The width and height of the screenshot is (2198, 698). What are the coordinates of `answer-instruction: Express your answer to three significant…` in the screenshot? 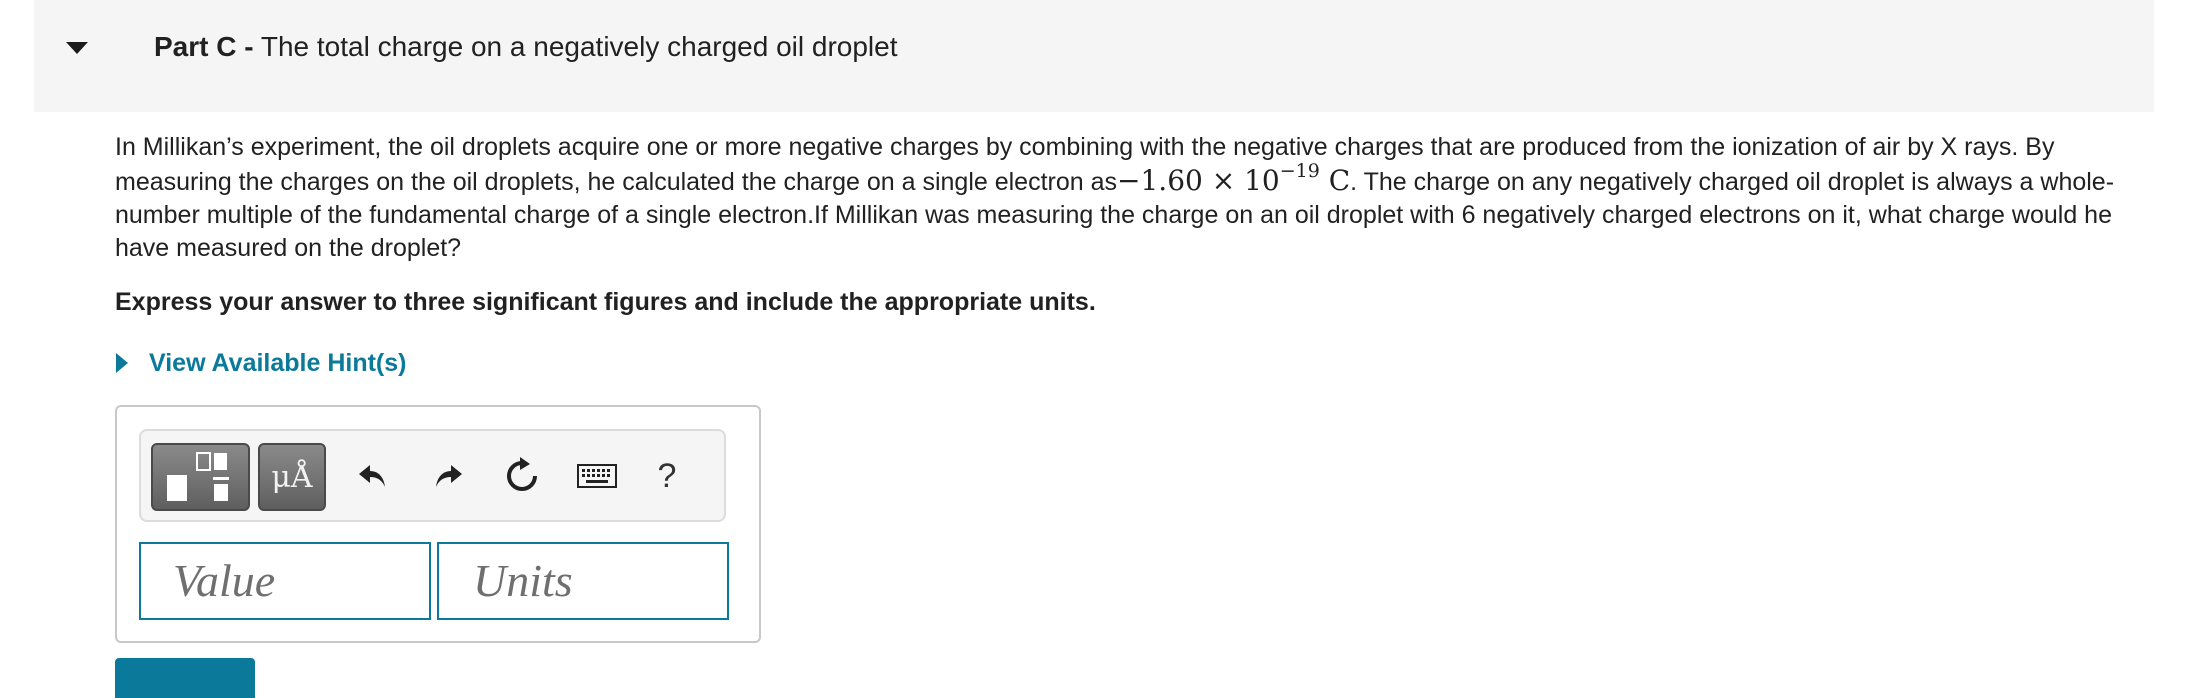 It's located at (605, 302).